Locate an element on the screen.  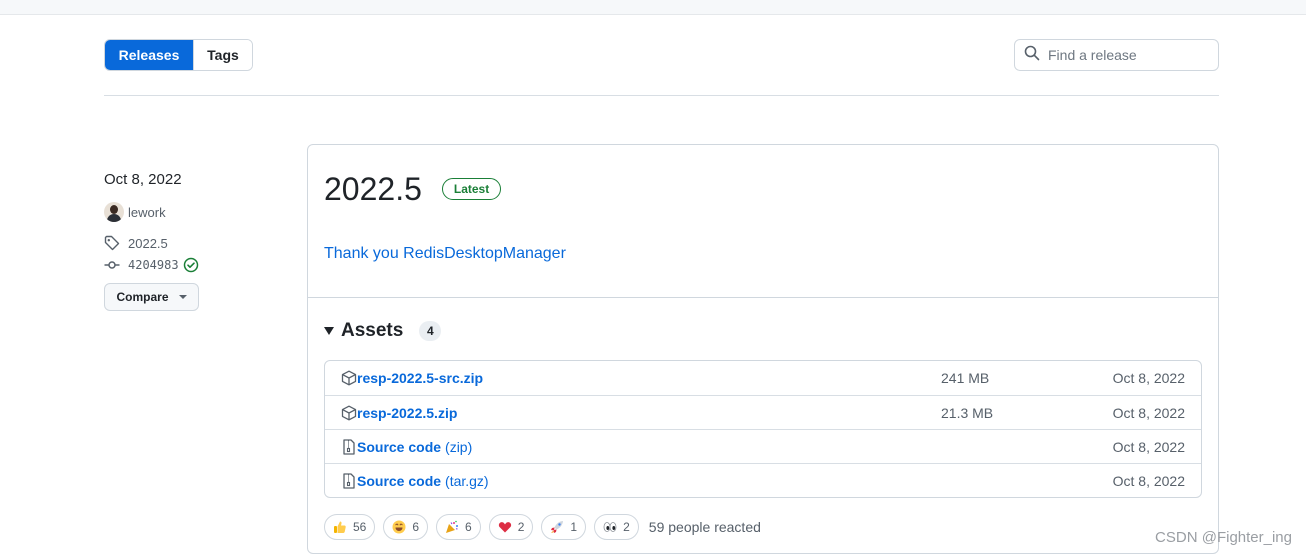
assets-toggle: Assets 4 is located at coordinates (383, 331).